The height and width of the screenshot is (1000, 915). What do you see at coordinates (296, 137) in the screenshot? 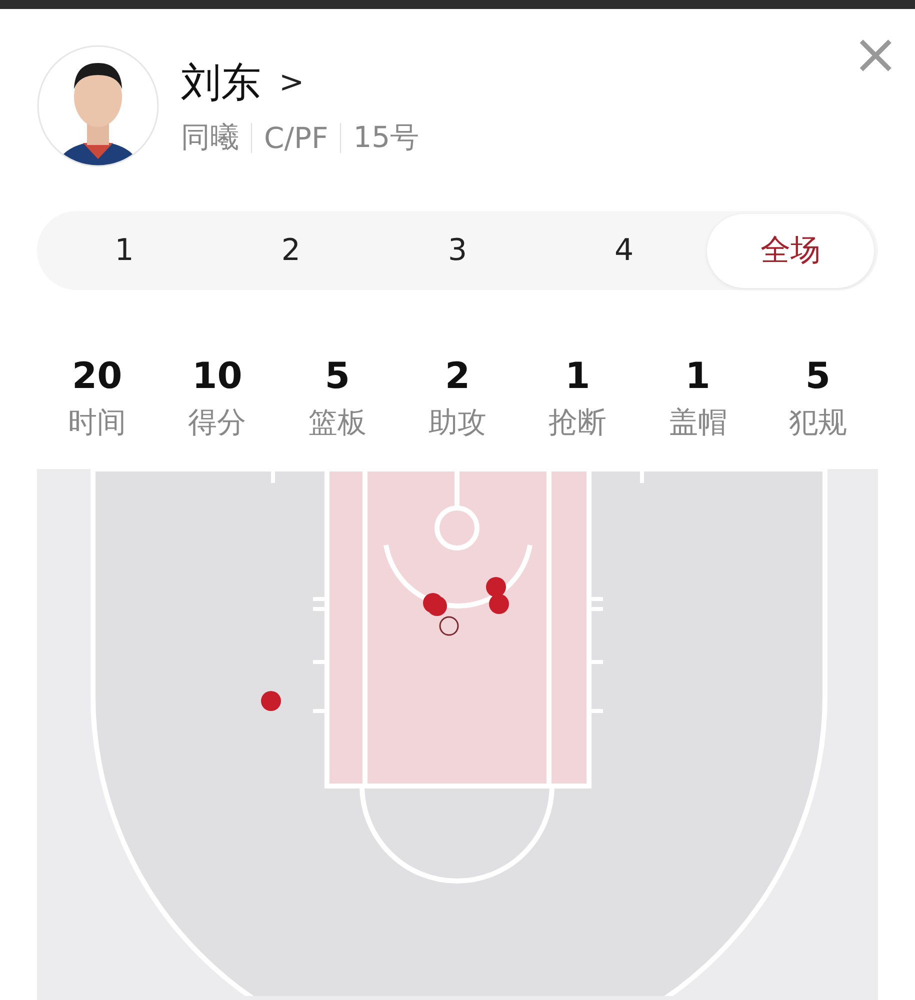
I see `player-position: C/PF` at bounding box center [296, 137].